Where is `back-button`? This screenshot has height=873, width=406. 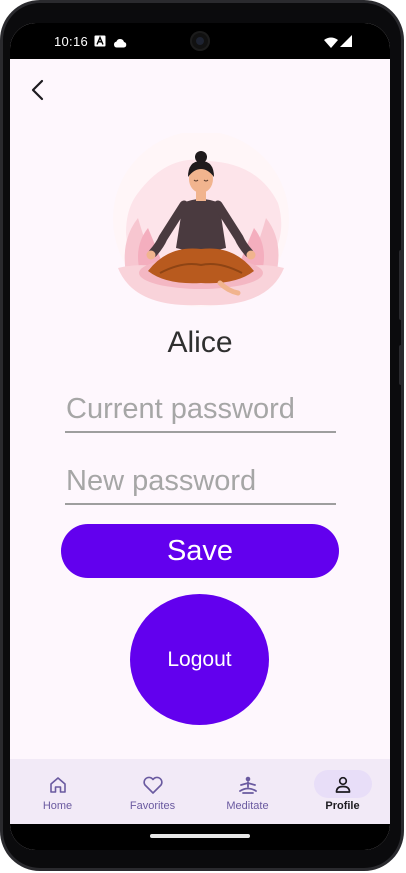
back-button is located at coordinates (39, 90).